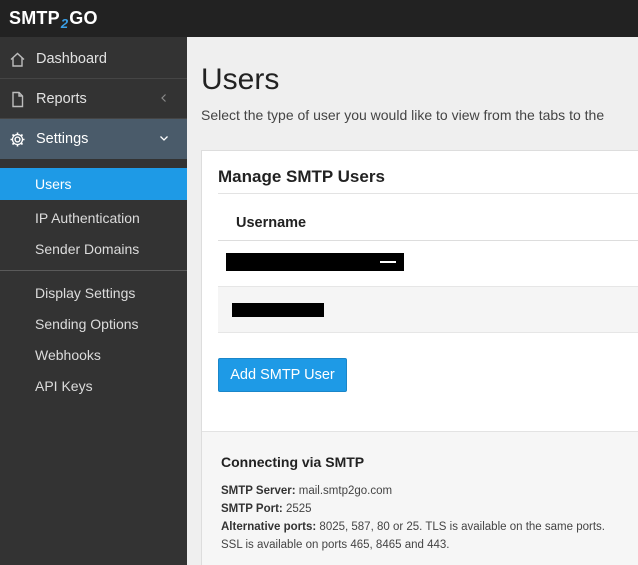  What do you see at coordinates (164, 138) in the screenshot?
I see `chevron-down-icon` at bounding box center [164, 138].